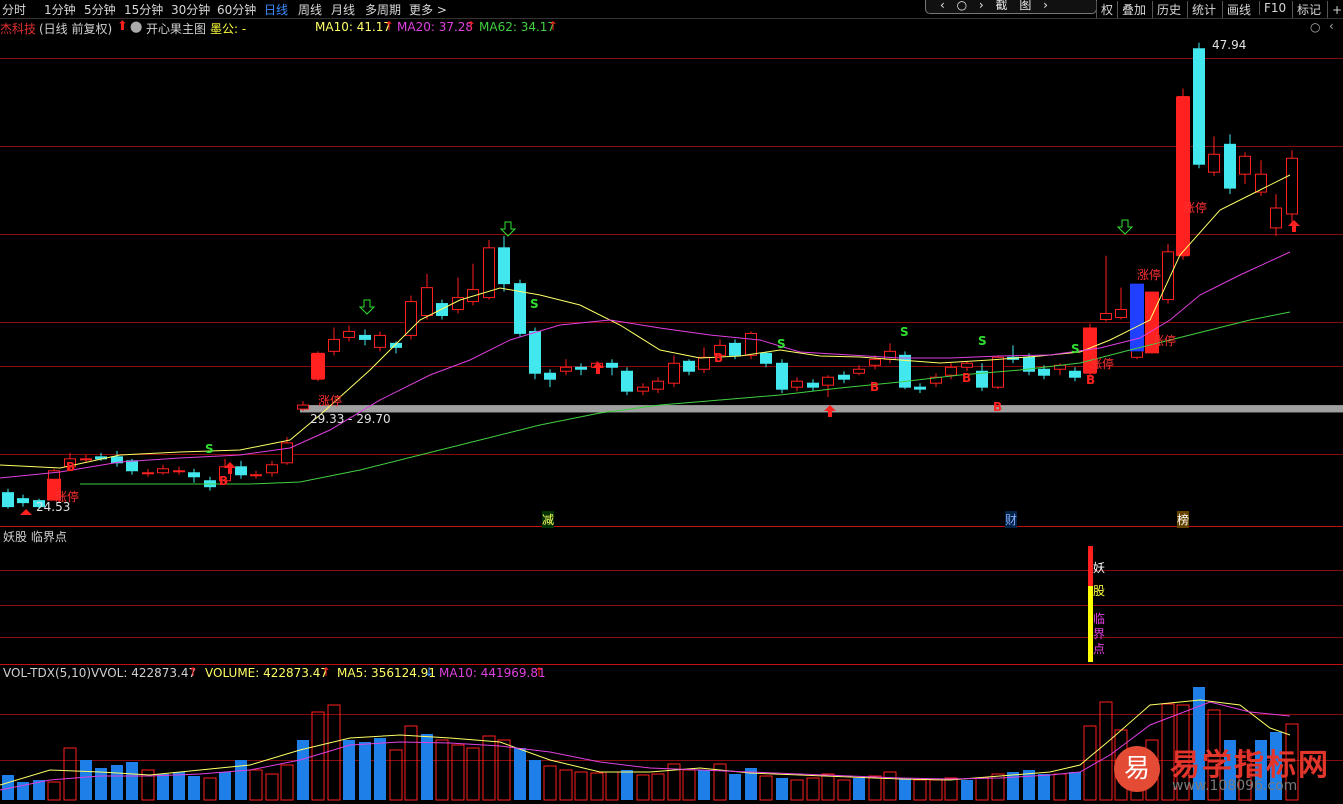 The image size is (1343, 804). What do you see at coordinates (136, 26) in the screenshot?
I see `dropdown-icon: ⬤` at bounding box center [136, 26].